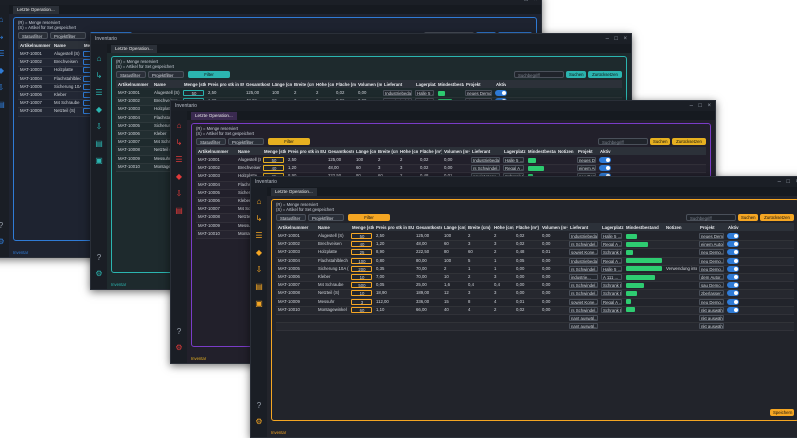 Image resolution: width=797 pixels, height=438 pixels. What do you see at coordinates (645, 227) in the screenshot?
I see `column-header: Mindestbestand` at bounding box center [645, 227].